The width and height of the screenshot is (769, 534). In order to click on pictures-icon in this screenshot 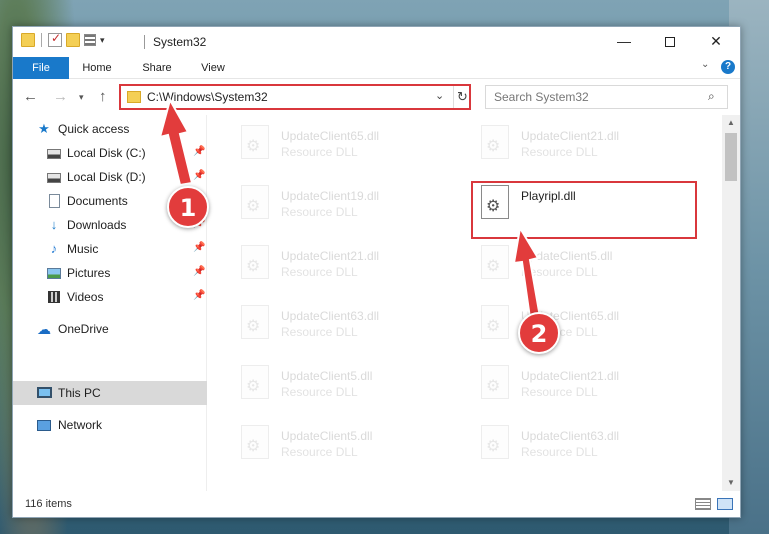, I will do `click(54, 273)`.